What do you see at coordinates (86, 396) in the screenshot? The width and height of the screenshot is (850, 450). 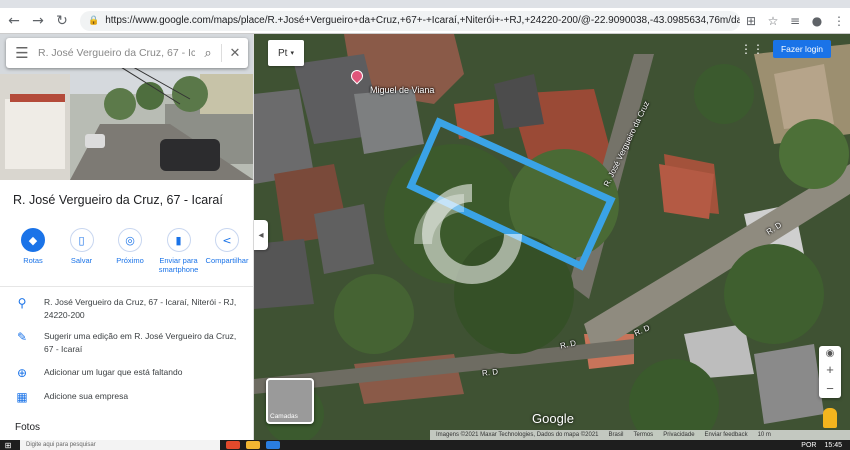 I see `add-business-text: Adicione sua empresa` at bounding box center [86, 396].